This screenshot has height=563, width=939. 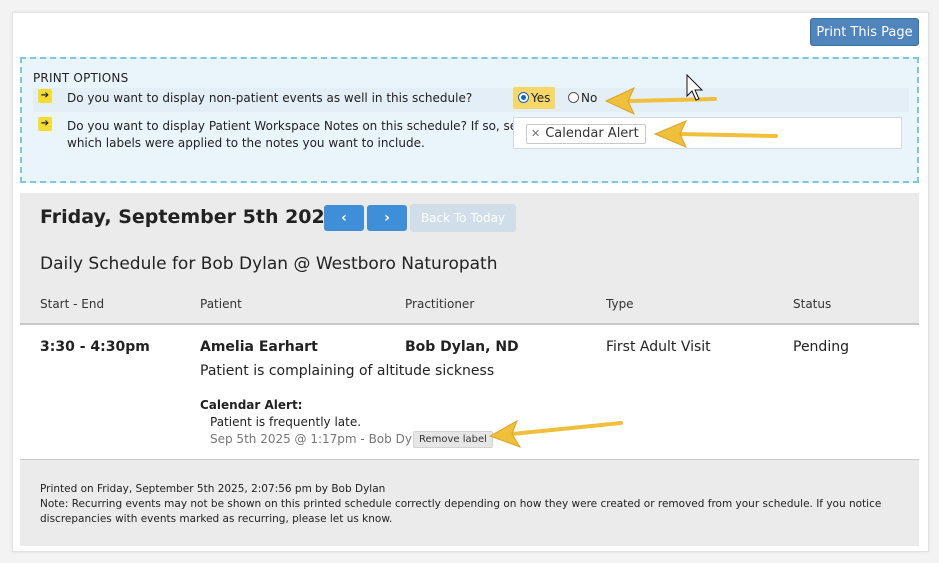 What do you see at coordinates (535, 133) in the screenshot?
I see `close-icon: ✕` at bounding box center [535, 133].